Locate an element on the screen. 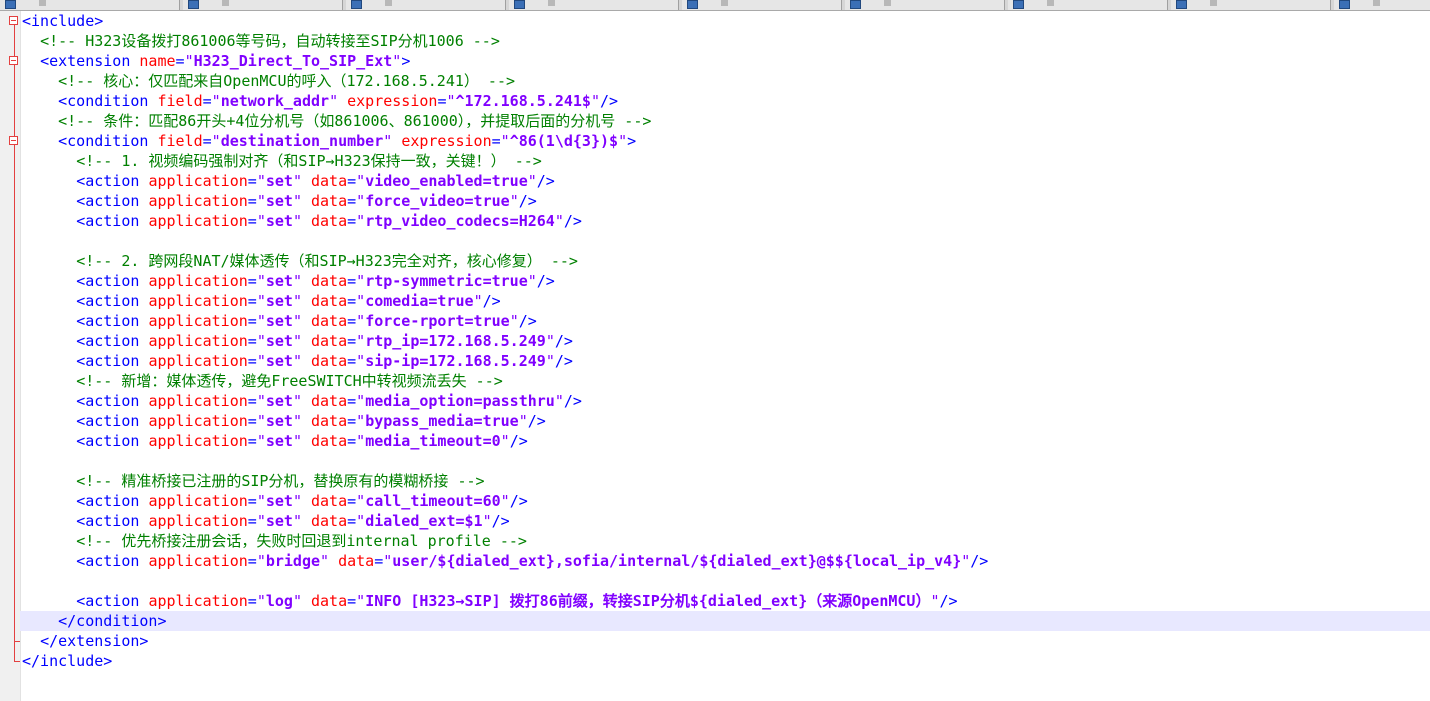  code-token-val: rtp_ip=172.168.5.249 is located at coordinates (455, 341).